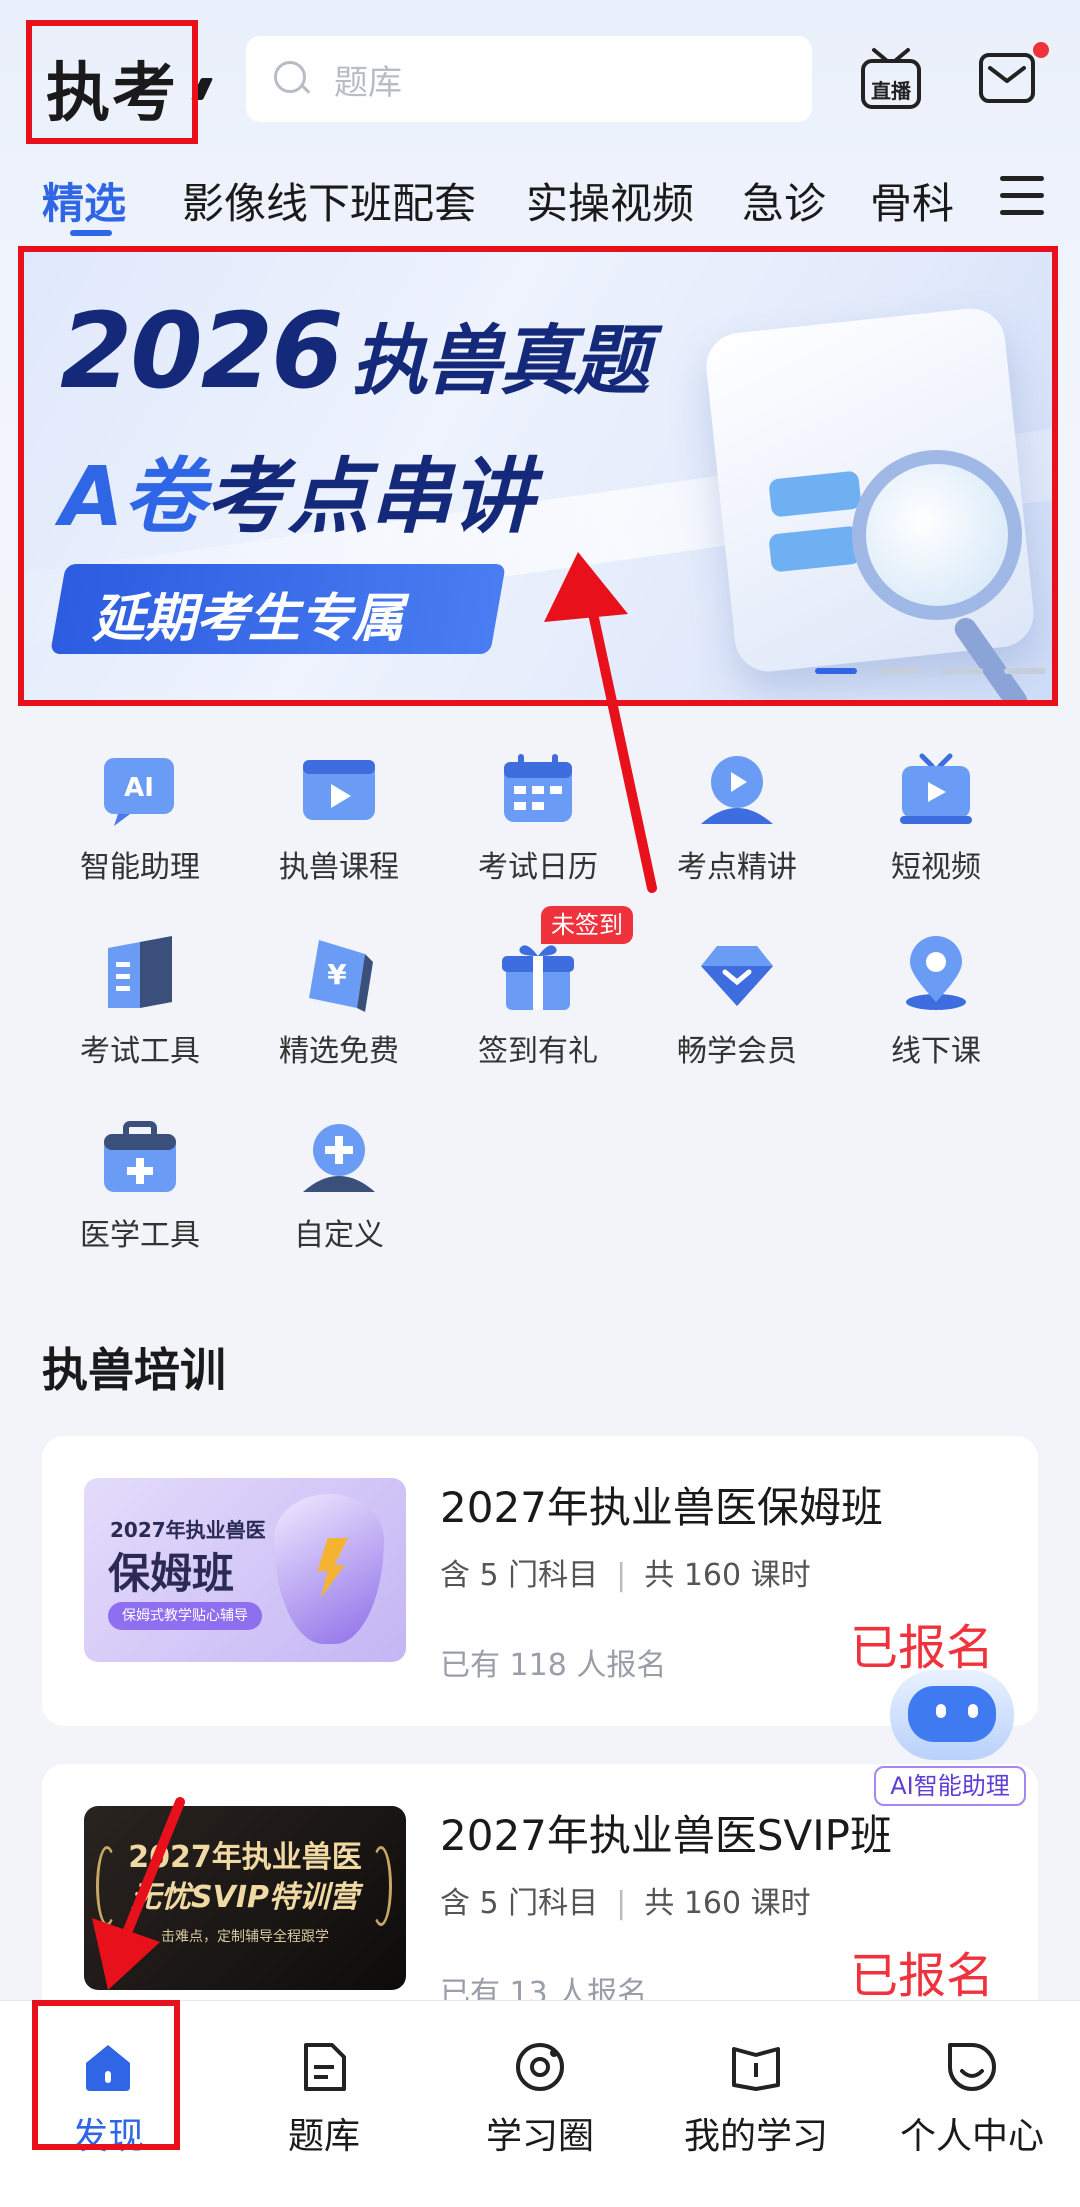 The height and width of the screenshot is (2207, 1080). Describe the element at coordinates (138, 1893) in the screenshot. I see `annotation-arrow-down` at that location.